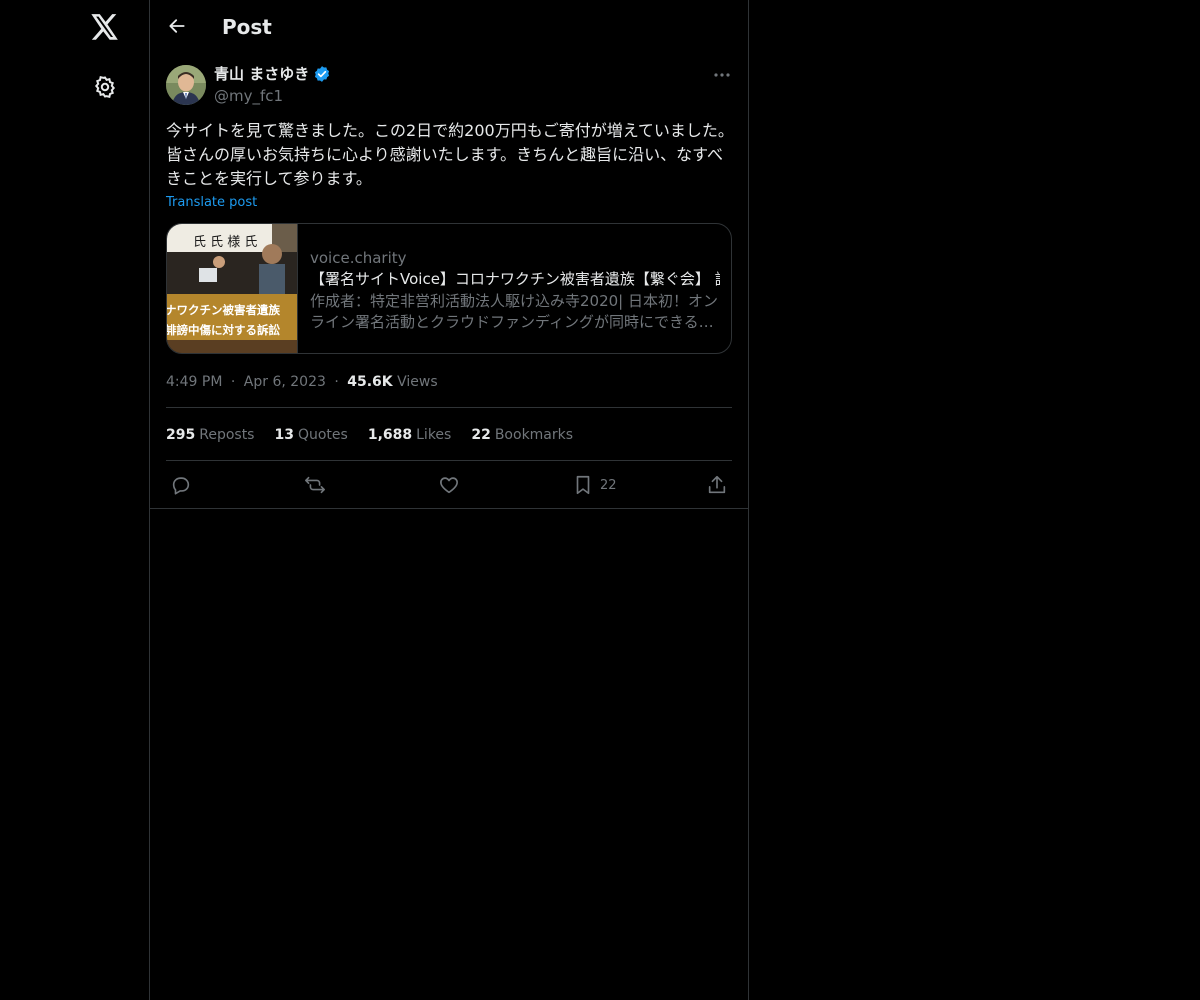 This screenshot has width=1200, height=1000. What do you see at coordinates (358, 258) in the screenshot?
I see `link-card-domain: voice.charity` at bounding box center [358, 258].